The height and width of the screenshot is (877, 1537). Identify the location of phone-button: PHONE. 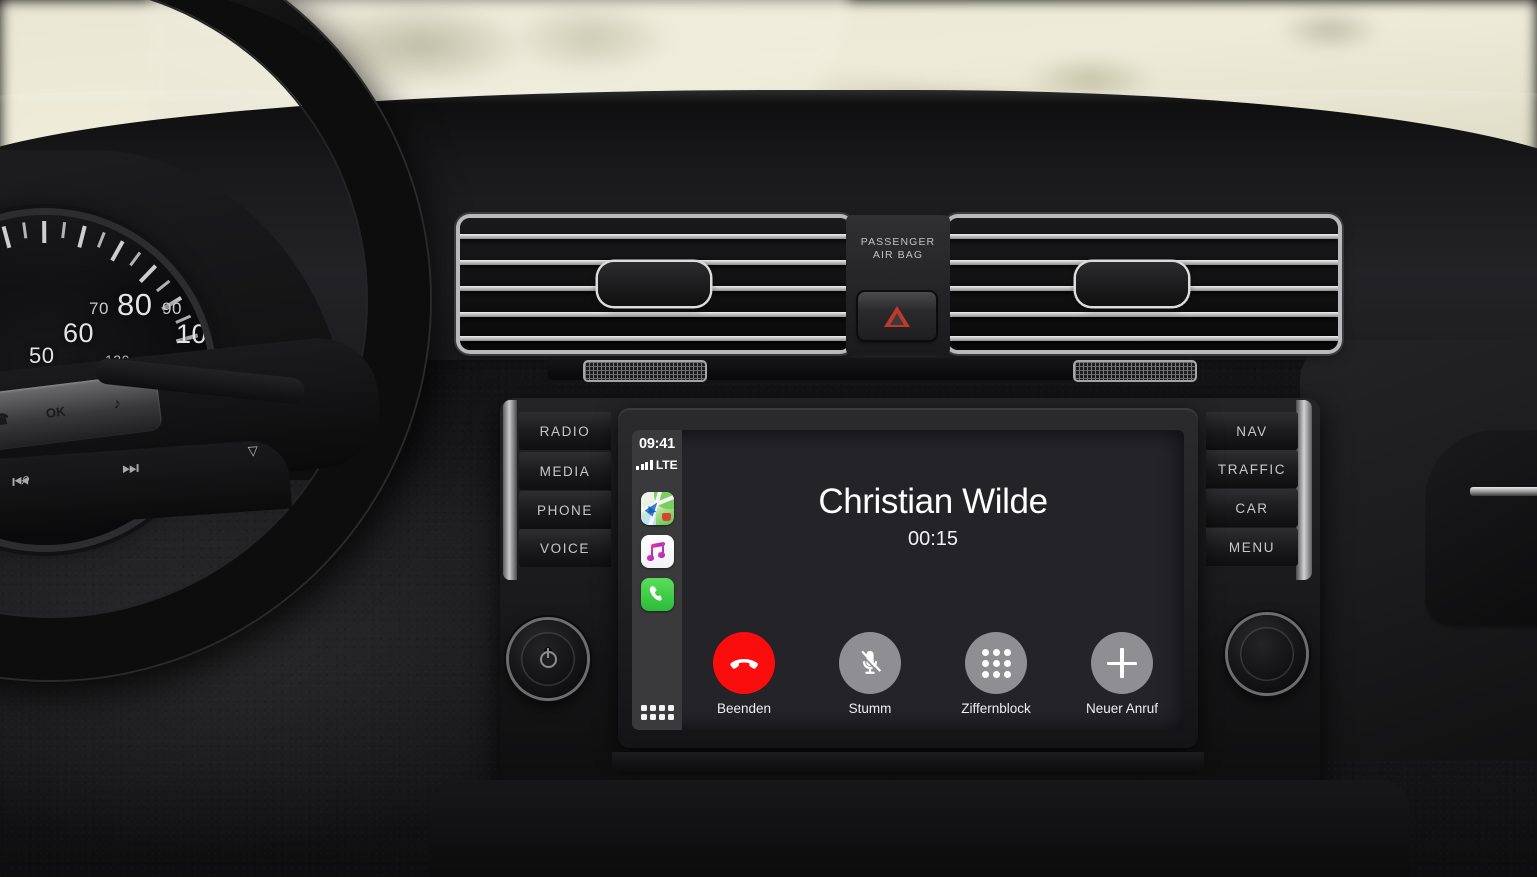
(565, 510).